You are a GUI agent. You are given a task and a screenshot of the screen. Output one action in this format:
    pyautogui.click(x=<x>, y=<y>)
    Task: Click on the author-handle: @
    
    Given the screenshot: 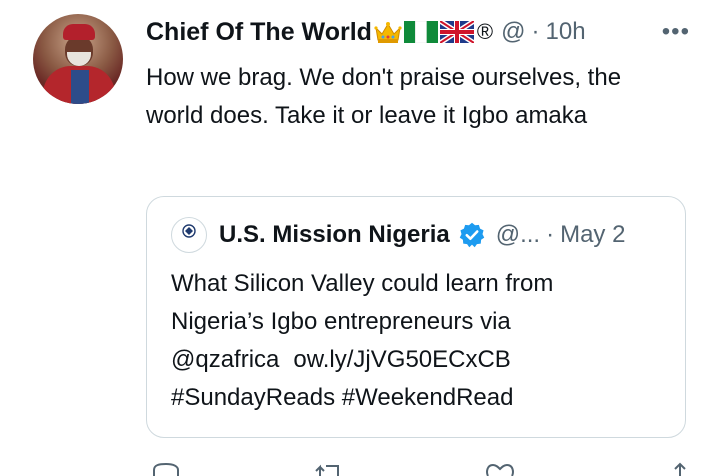 What is the action you would take?
    pyautogui.click(x=513, y=32)
    